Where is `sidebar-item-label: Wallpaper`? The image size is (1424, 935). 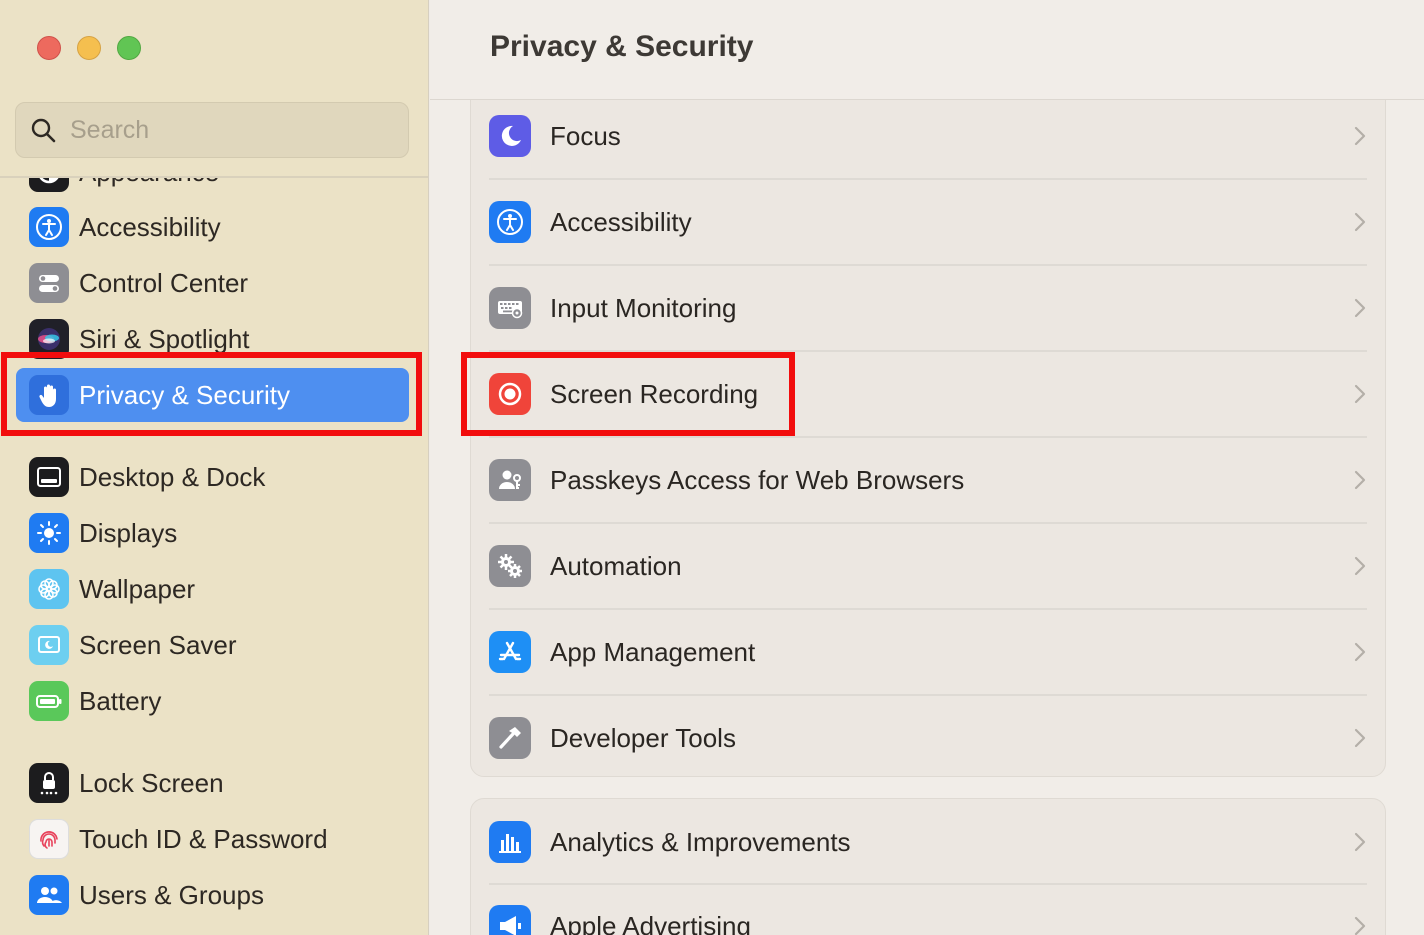
sidebar-item-label: Wallpaper is located at coordinates (137, 588).